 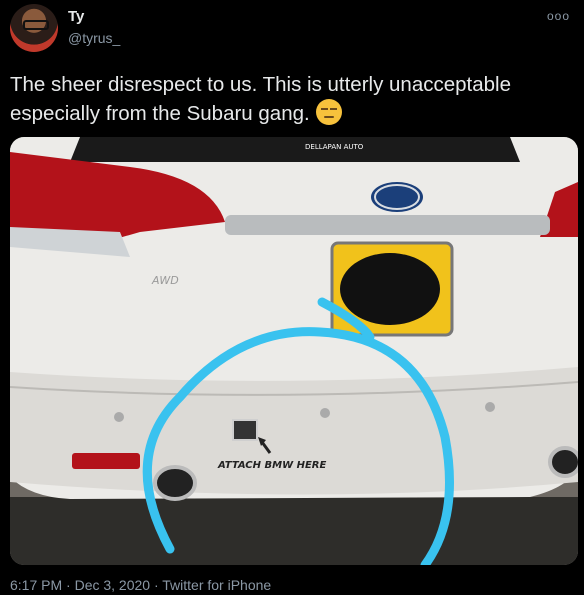 What do you see at coordinates (165, 280) in the screenshot?
I see `awd-badge: AWD` at bounding box center [165, 280].